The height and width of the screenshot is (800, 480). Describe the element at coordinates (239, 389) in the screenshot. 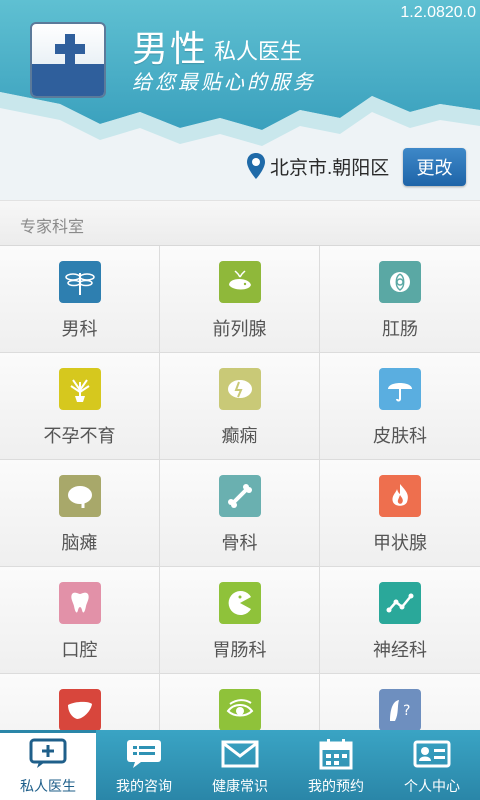

I see `brain-bolt-icon` at that location.